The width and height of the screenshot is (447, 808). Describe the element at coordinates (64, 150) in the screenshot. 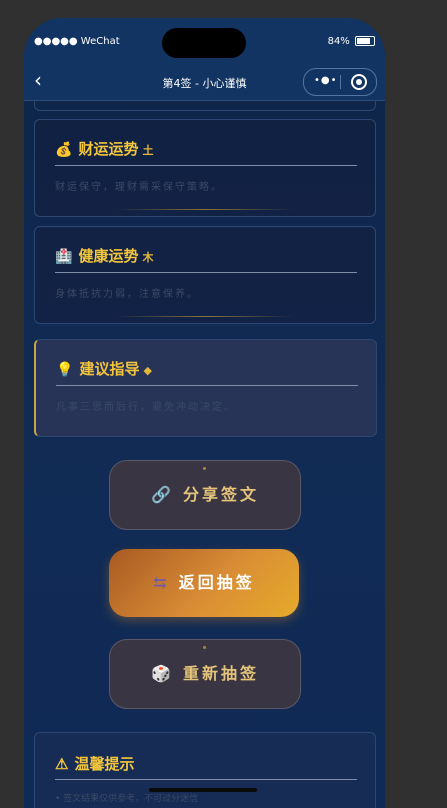

I see `money-bag-icon: 💰` at that location.